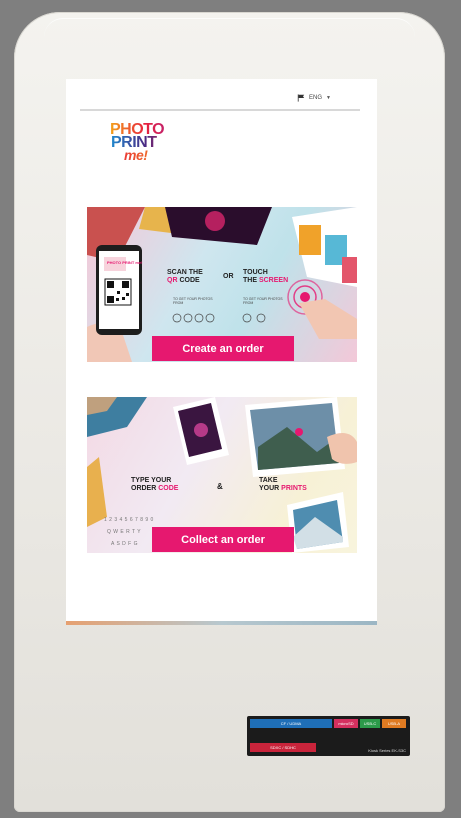 The width and height of the screenshot is (461, 818). Describe the element at coordinates (172, 280) in the screenshot. I see `scan-heading-qr: QR` at that location.